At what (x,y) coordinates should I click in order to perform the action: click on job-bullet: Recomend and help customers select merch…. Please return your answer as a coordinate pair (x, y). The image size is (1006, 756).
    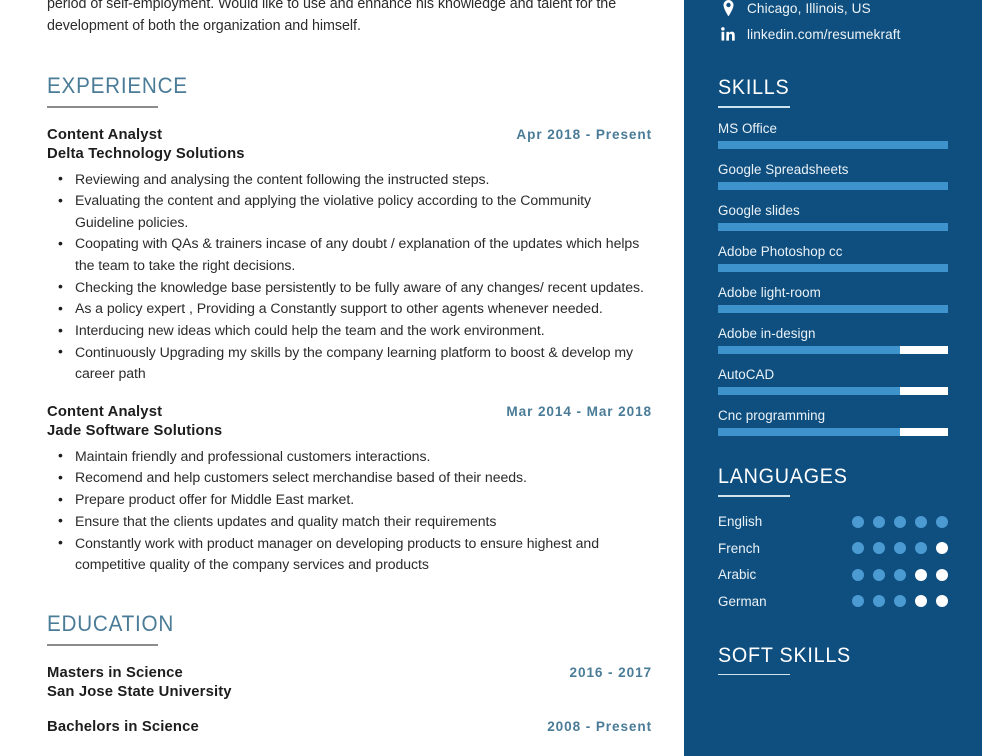
    Looking at the image, I should click on (349, 478).